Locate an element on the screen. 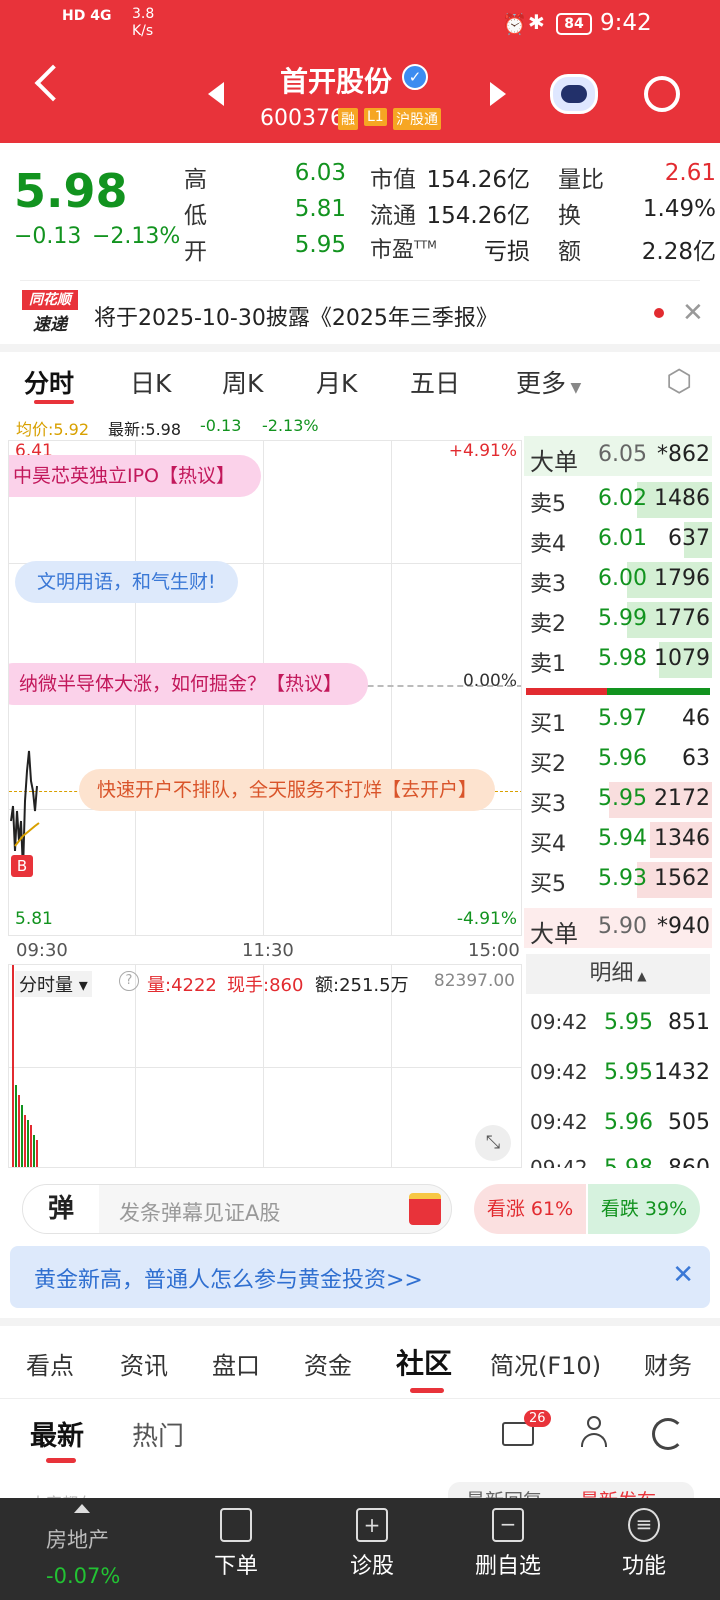 This screenshot has height=1600, width=720. user-icon is located at coordinates (594, 1433).